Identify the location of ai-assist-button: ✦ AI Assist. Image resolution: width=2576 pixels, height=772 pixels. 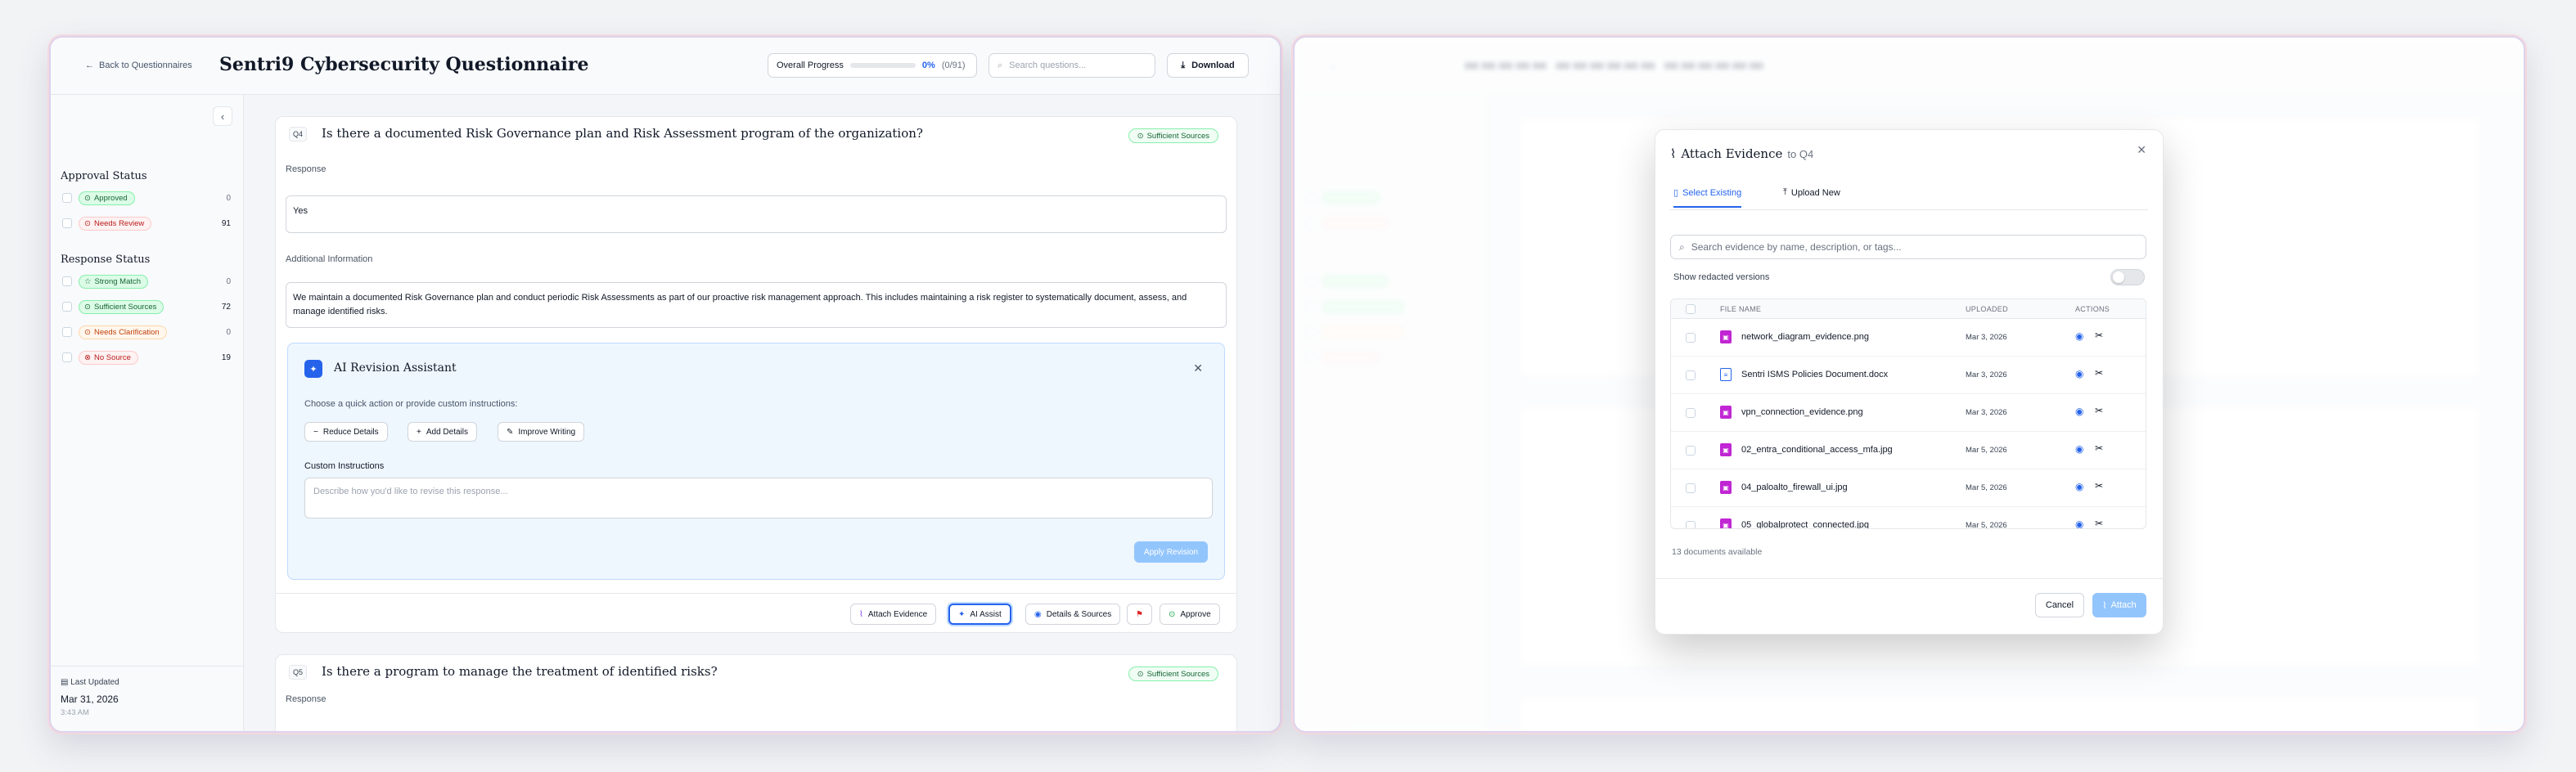
(980, 614).